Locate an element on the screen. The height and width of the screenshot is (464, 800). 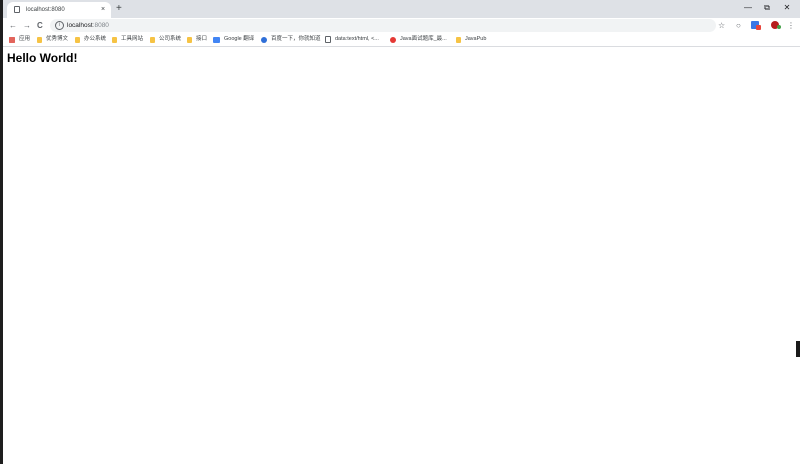
new-tab-button: + is located at coordinates (119, 9).